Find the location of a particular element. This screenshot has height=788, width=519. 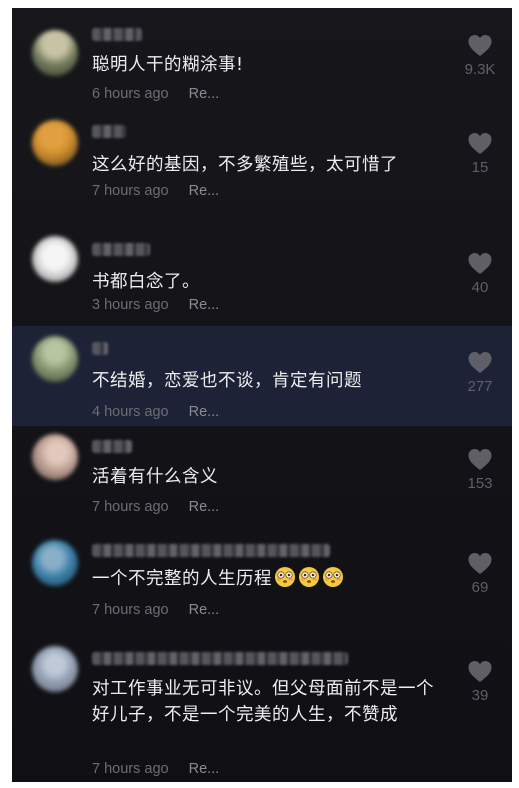

comment-text: 书都白念了。 is located at coordinates (146, 282).